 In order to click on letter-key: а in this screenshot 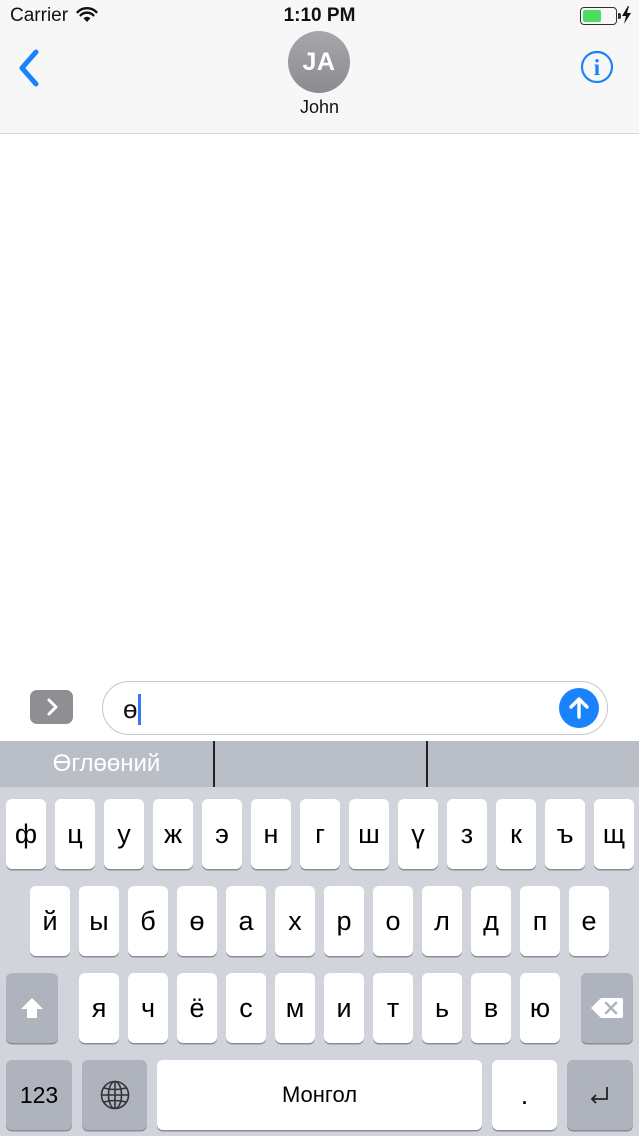, I will do `click(246, 921)`.